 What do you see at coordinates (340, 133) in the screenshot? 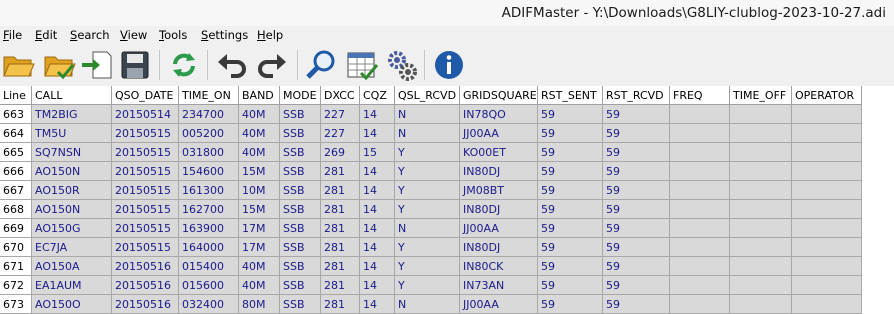
I see `table-cell-dxcc: 227` at bounding box center [340, 133].